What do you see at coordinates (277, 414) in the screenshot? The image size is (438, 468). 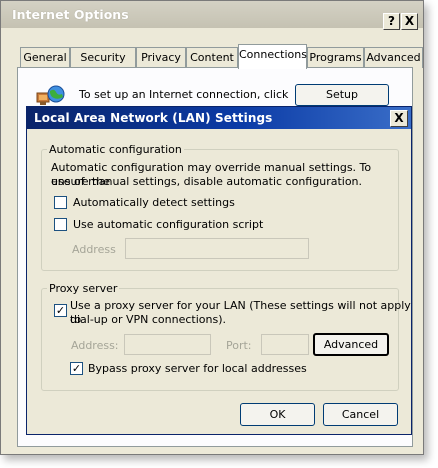 I see `ok-button: OK` at bounding box center [277, 414].